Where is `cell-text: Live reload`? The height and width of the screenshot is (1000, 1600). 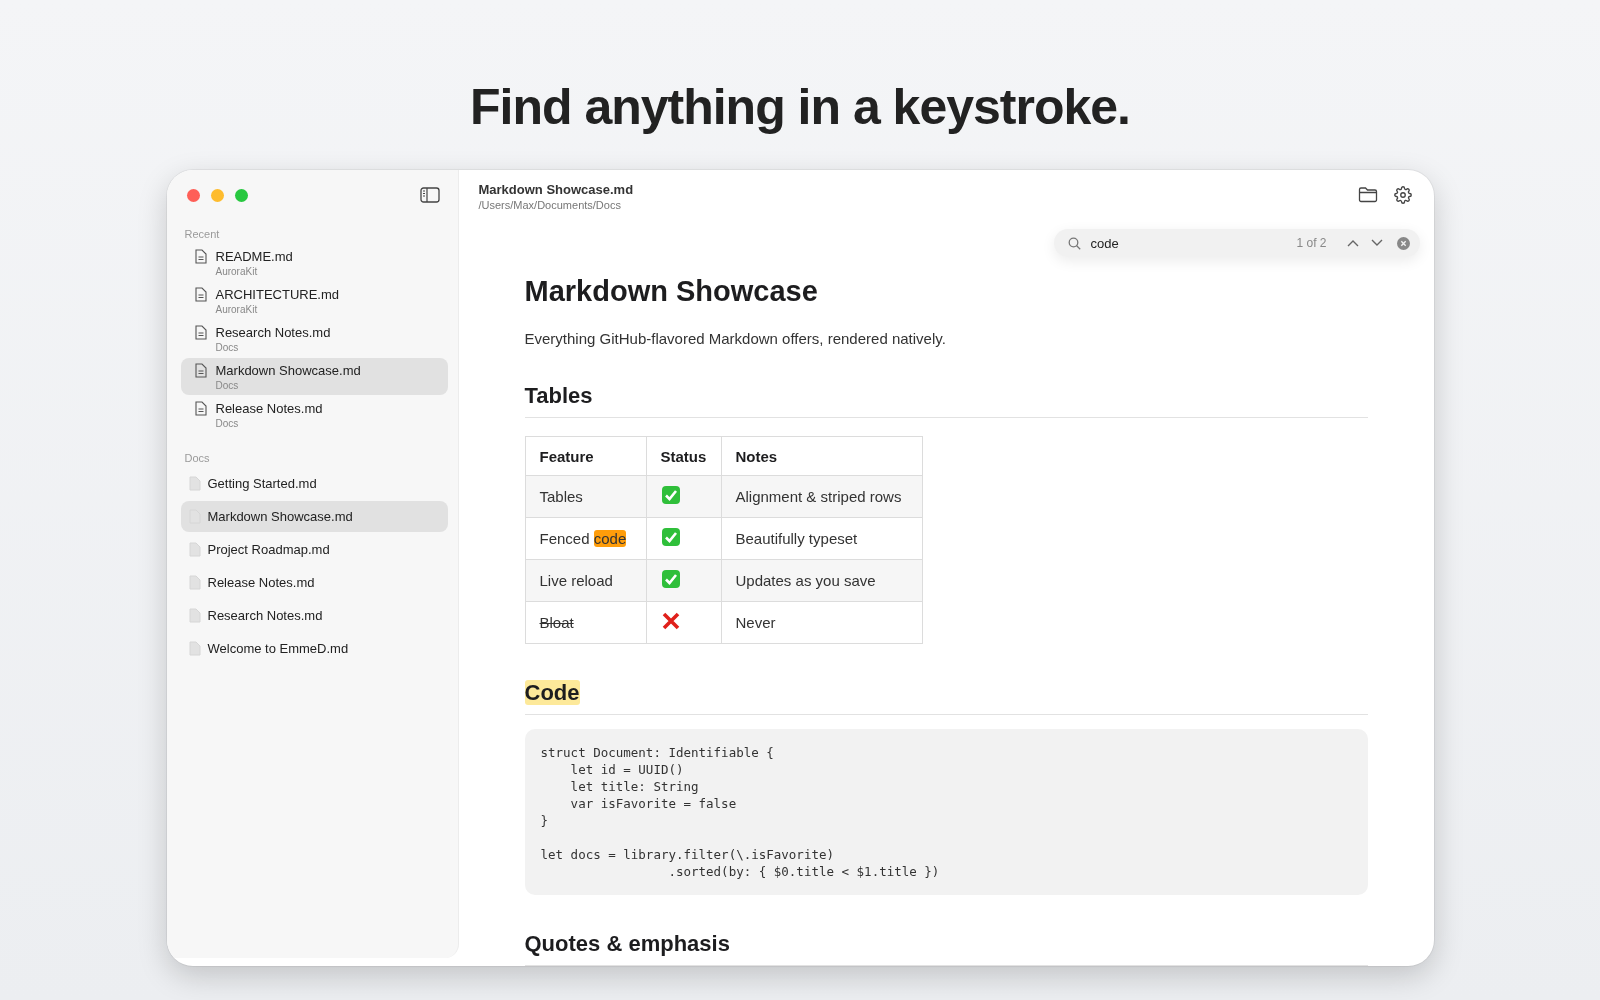 cell-text: Live reload is located at coordinates (576, 580).